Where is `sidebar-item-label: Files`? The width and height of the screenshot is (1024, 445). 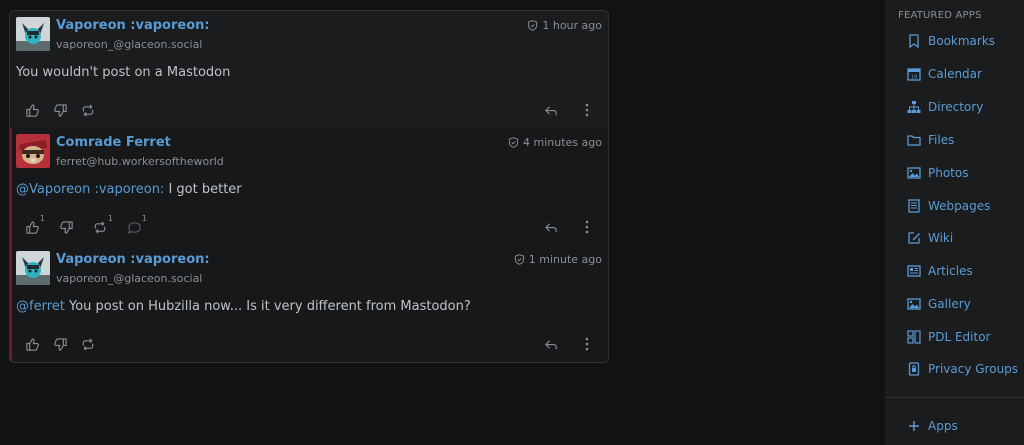 sidebar-item-label: Files is located at coordinates (941, 140).